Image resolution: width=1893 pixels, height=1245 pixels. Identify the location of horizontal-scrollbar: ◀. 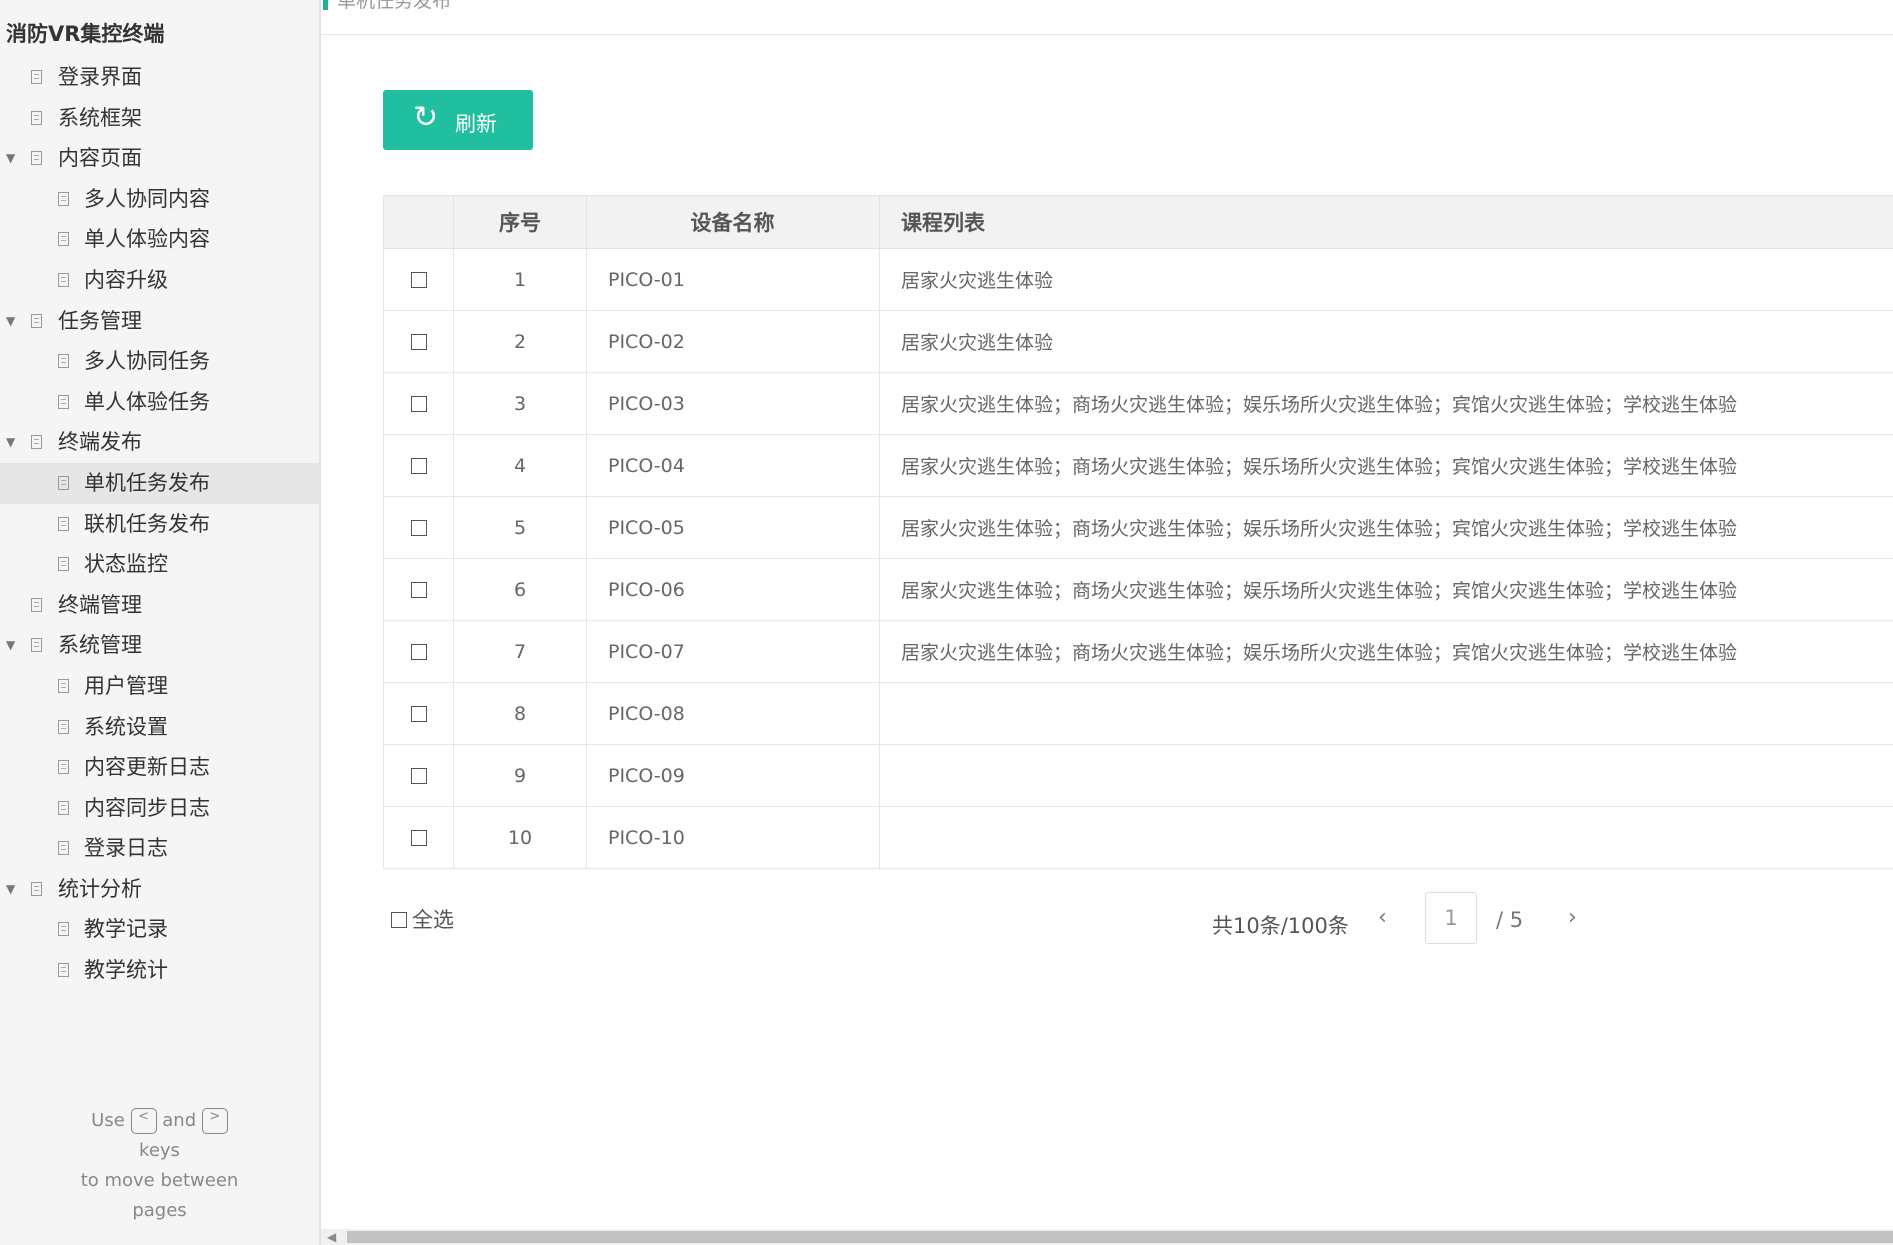
(1107, 1237).